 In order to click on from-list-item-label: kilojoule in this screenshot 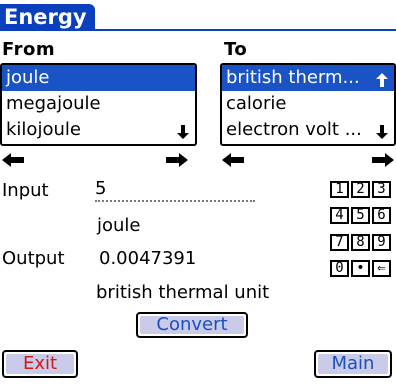, I will do `click(43, 129)`.